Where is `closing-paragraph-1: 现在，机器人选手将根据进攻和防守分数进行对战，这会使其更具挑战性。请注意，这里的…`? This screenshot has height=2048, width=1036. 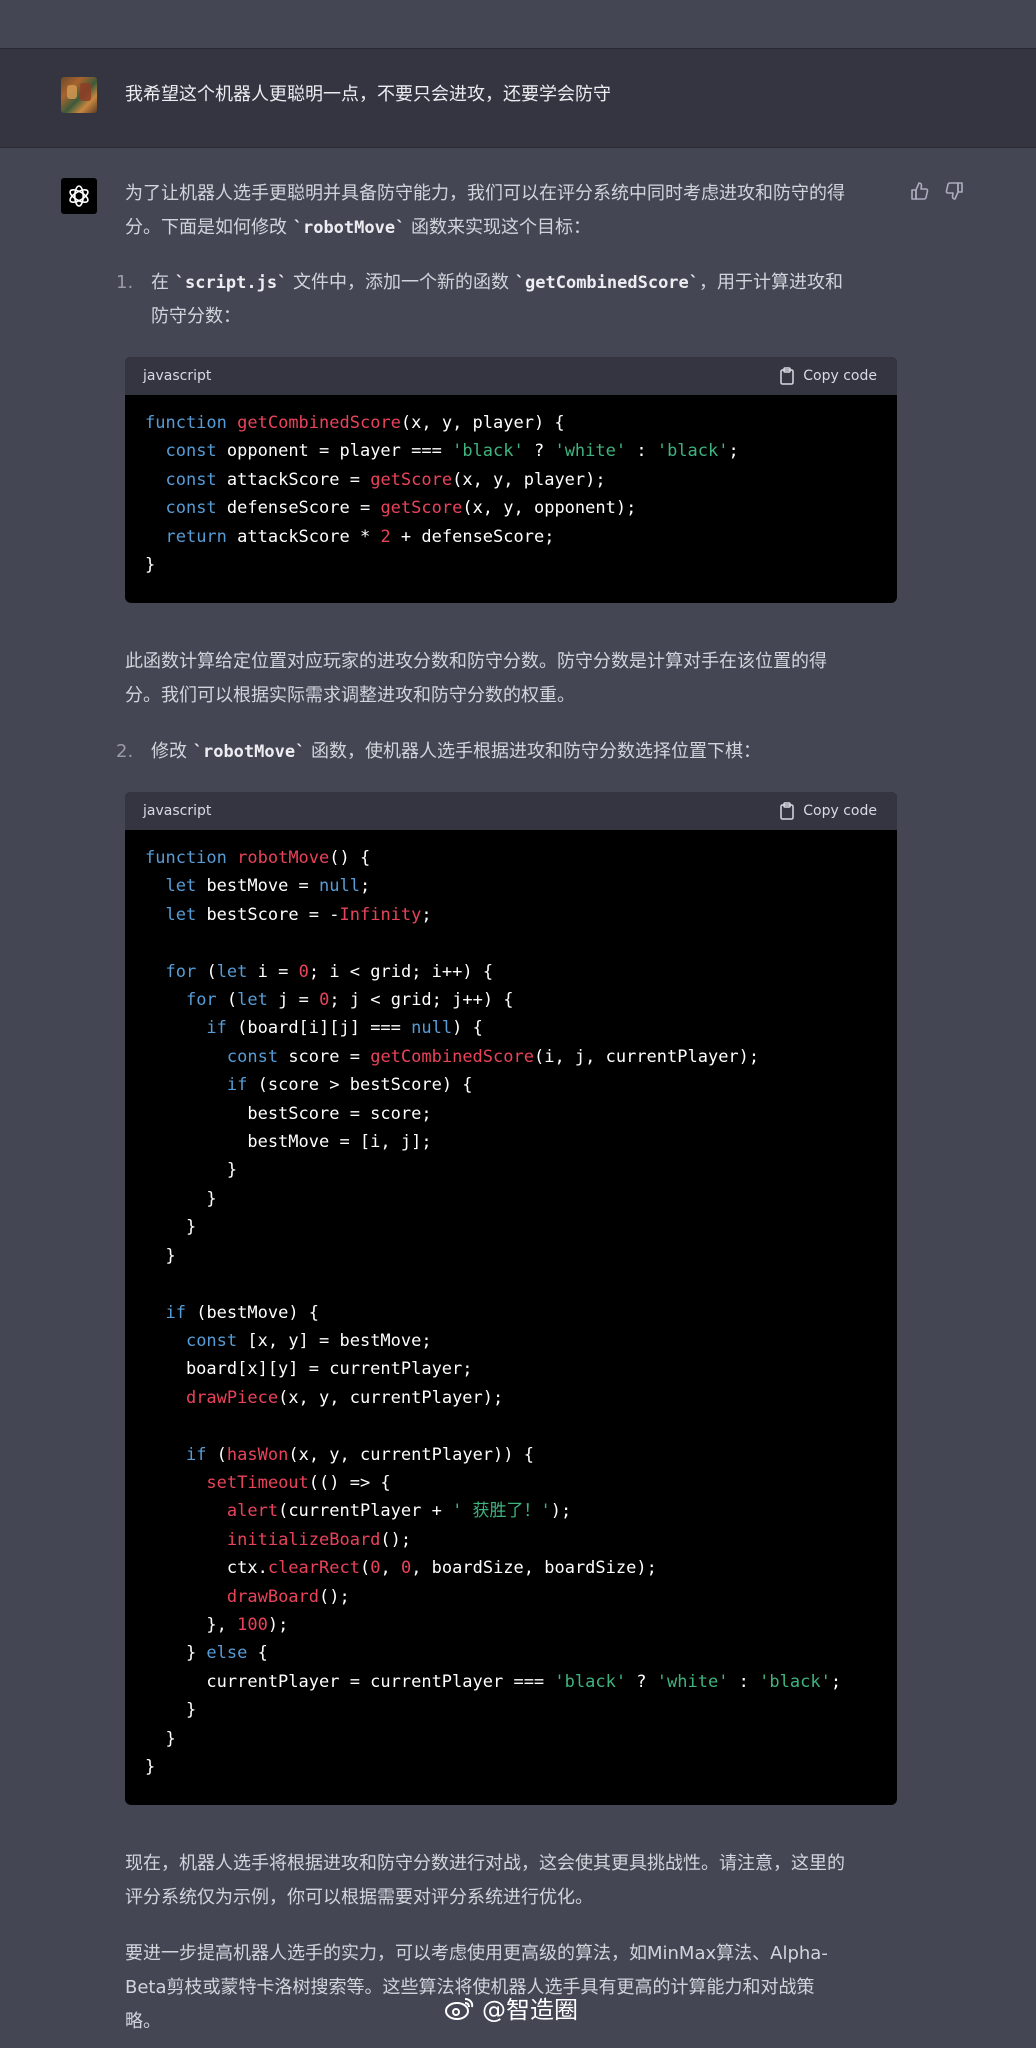 closing-paragraph-1: 现在，机器人选手将根据进攻和防守分数进行对战，这会使其更具挑战性。请注意，这里的… is located at coordinates (511, 1881).